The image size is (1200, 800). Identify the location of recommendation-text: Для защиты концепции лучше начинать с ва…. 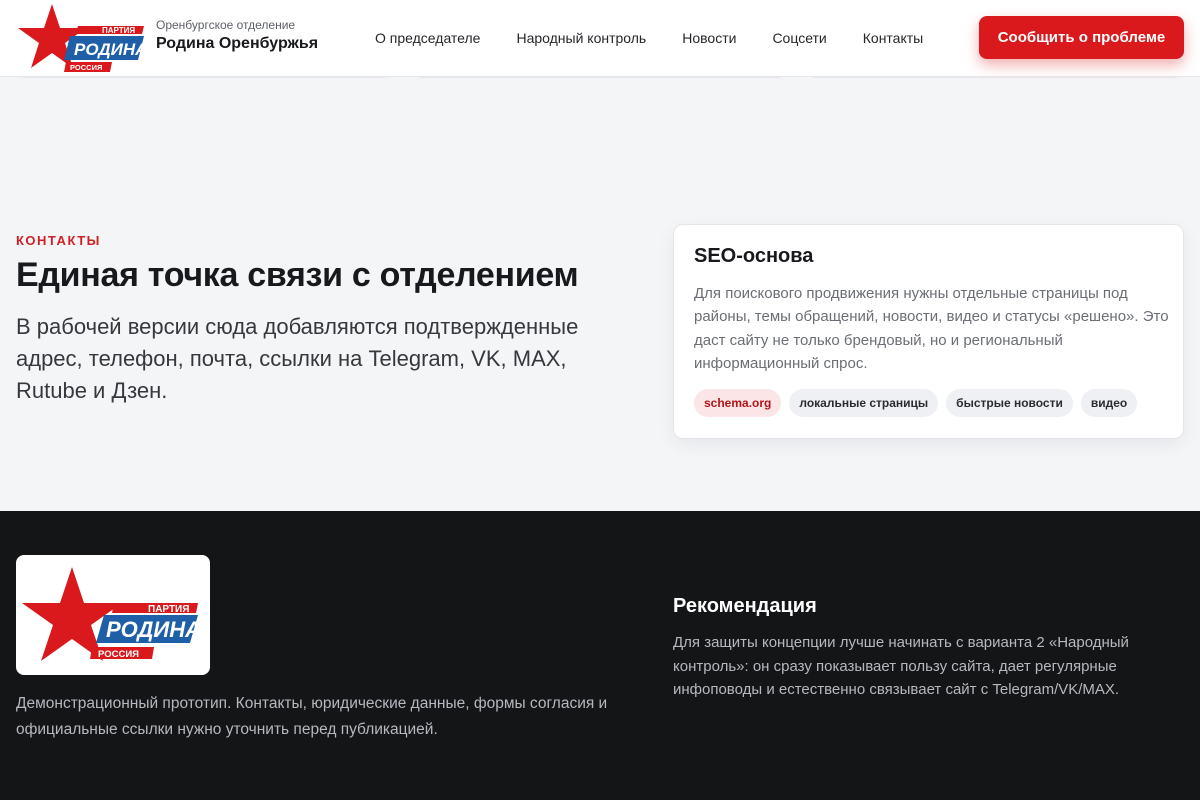
(901, 666).